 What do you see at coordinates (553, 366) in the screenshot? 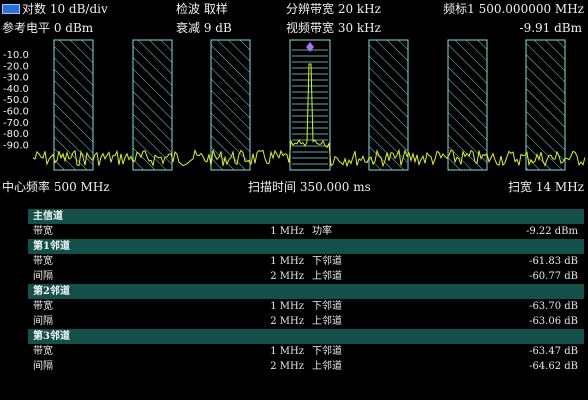
I see `row-result: -64.62 dB` at bounding box center [553, 366].